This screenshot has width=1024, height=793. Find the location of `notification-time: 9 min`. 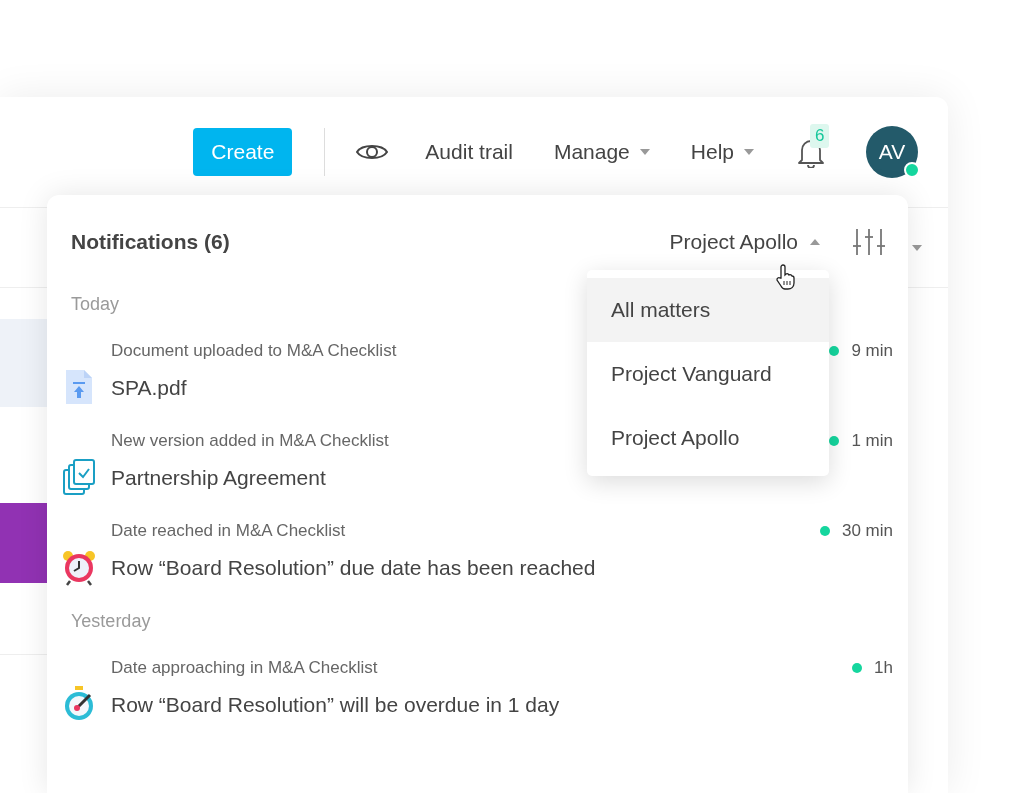

notification-time: 9 min is located at coordinates (872, 351).